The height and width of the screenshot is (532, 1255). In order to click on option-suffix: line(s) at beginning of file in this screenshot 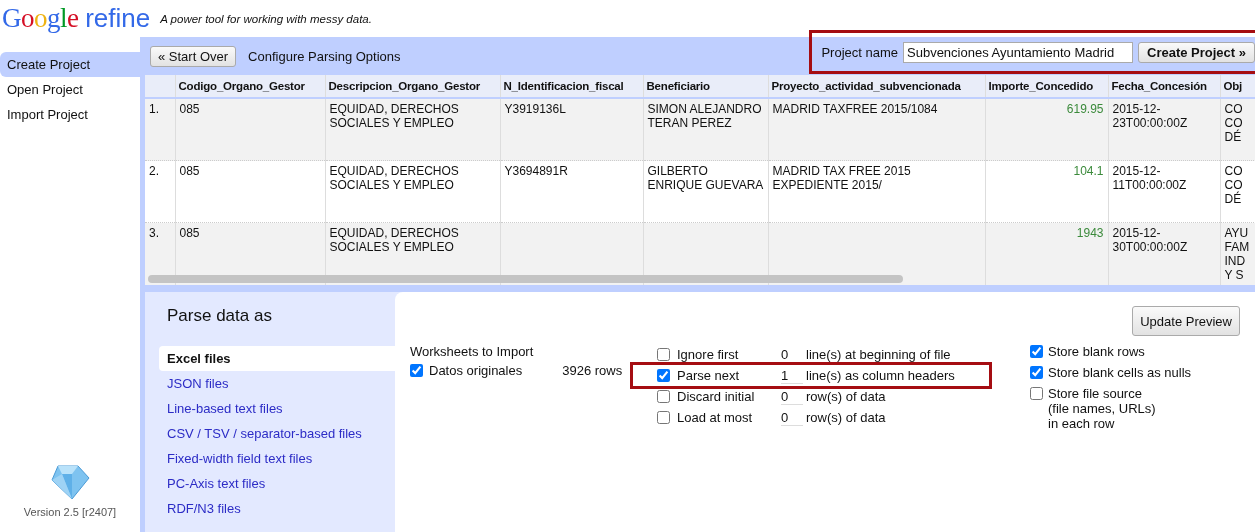, I will do `click(879, 354)`.